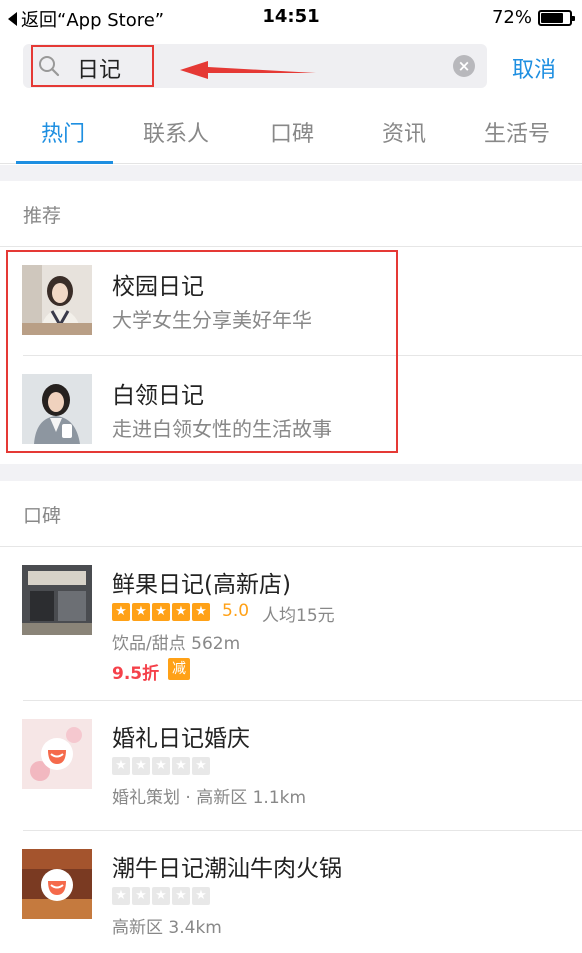 The width and height of the screenshot is (582, 953). What do you see at coordinates (517, 132) in the screenshot?
I see `tab-life-account: 生活号` at bounding box center [517, 132].